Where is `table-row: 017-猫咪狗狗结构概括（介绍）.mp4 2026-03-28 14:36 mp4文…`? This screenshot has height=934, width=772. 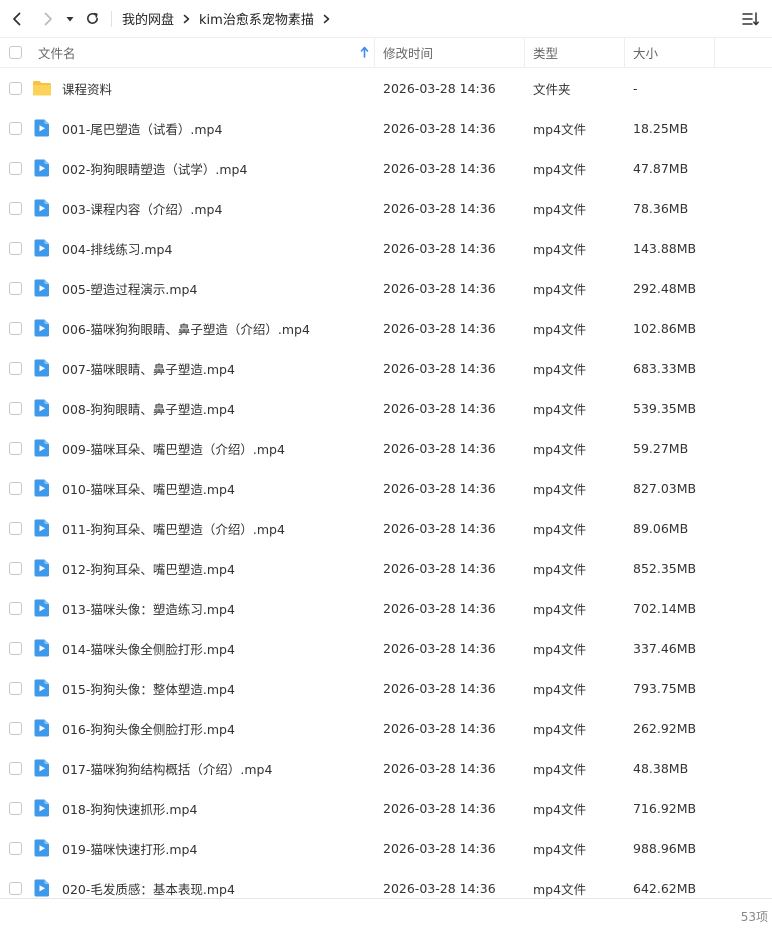
table-row: 017-猫咪狗狗结构概括（介绍）.mp4 2026-03-28 14:36 mp4文… is located at coordinates (386, 768).